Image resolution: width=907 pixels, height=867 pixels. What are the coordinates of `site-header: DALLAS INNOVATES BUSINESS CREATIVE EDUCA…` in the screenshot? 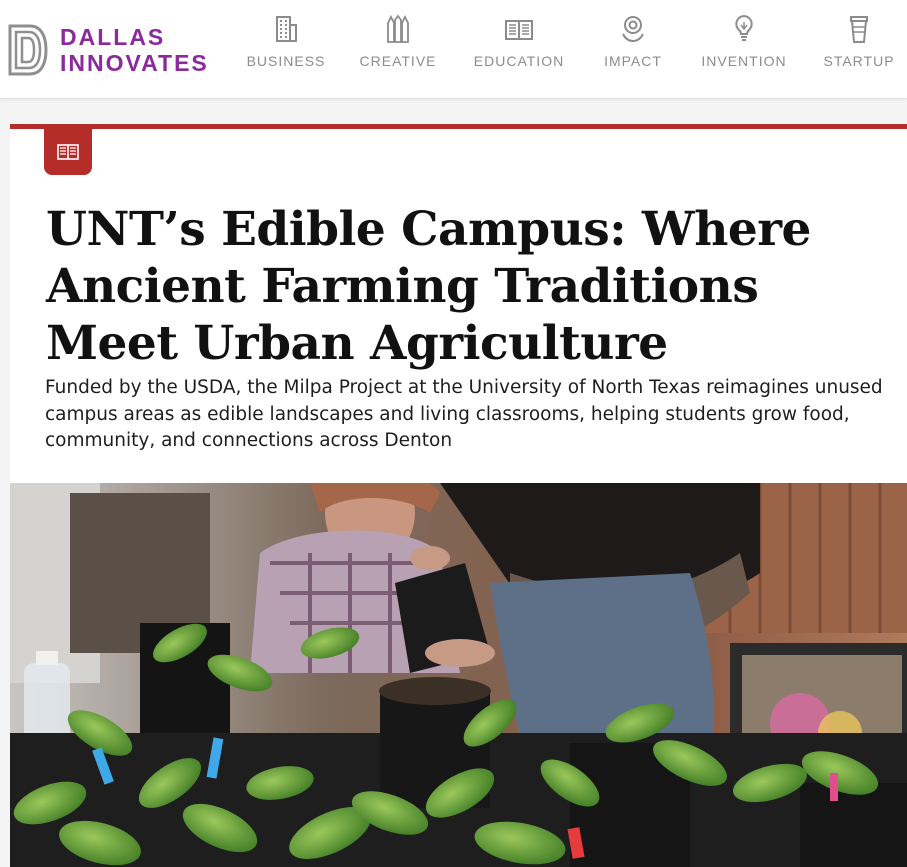 It's located at (453, 49).